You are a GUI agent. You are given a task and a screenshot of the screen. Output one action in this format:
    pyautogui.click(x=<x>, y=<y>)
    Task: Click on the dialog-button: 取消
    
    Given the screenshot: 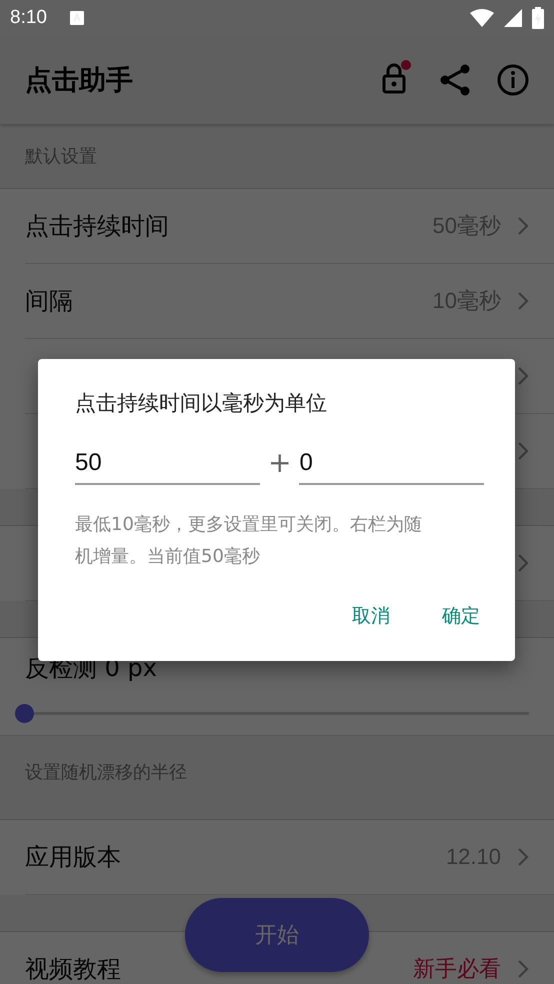 What is the action you would take?
    pyautogui.click(x=371, y=616)
    